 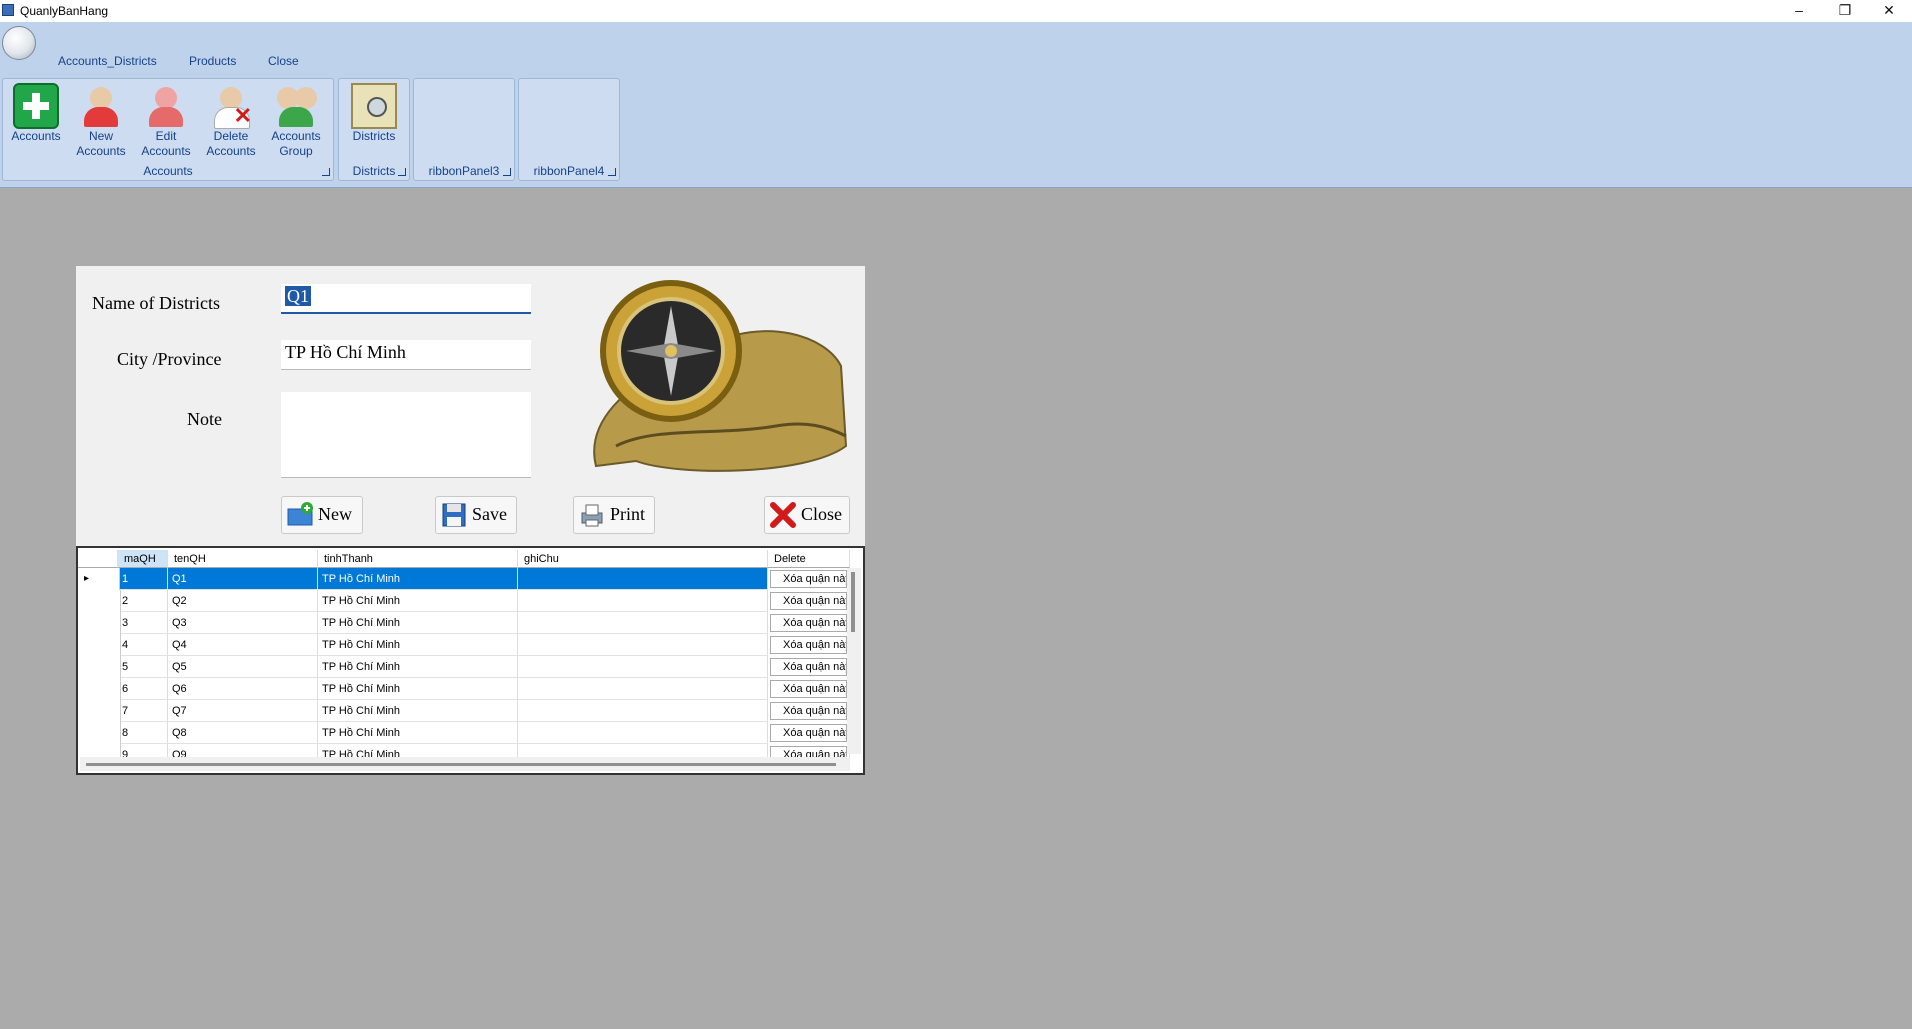 What do you see at coordinates (374, 112) in the screenshot?
I see `districts-button: Districts` at bounding box center [374, 112].